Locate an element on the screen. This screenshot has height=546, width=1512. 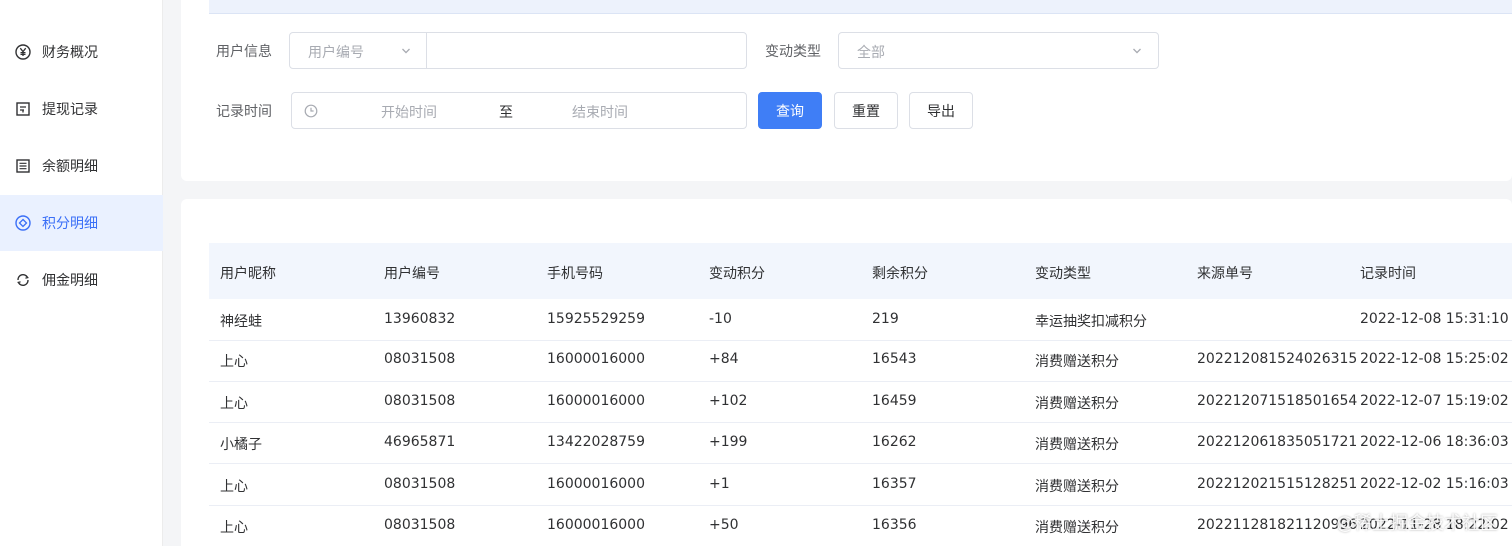
user-info-label: 用户信息 is located at coordinates (244, 52).